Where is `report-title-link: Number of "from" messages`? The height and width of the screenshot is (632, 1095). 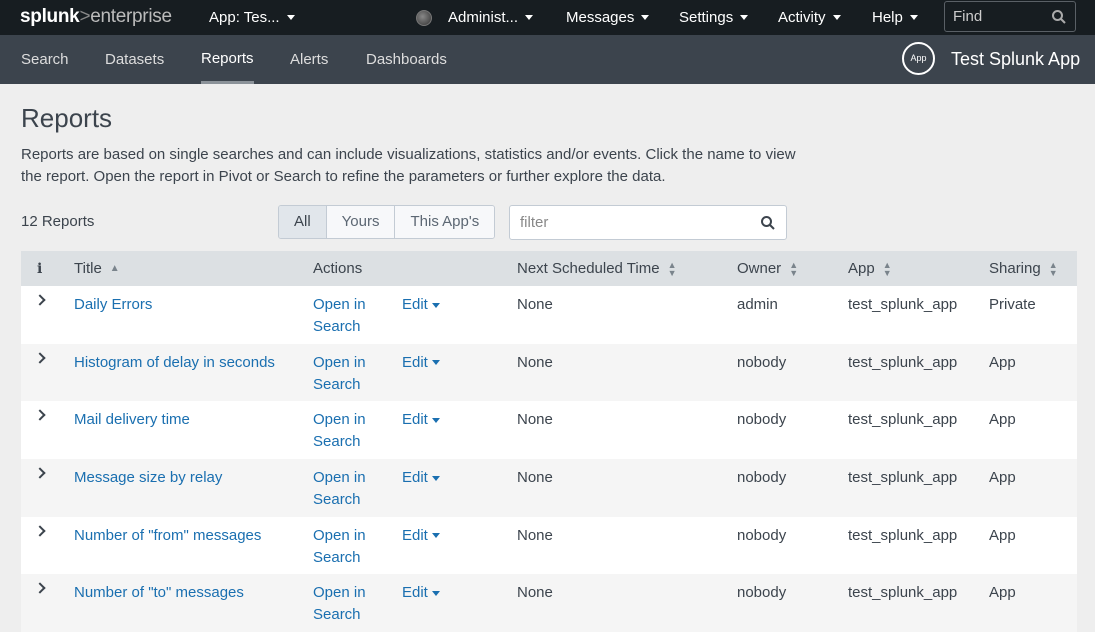 report-title-link: Number of "from" messages is located at coordinates (167, 536).